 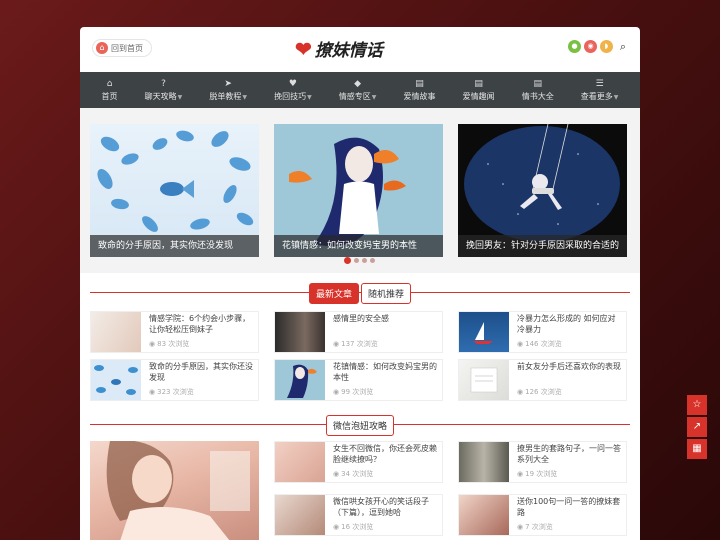 What do you see at coordinates (228, 90) in the screenshot?
I see `nav-item-dating: ➤ 脱单教程▼` at bounding box center [228, 90].